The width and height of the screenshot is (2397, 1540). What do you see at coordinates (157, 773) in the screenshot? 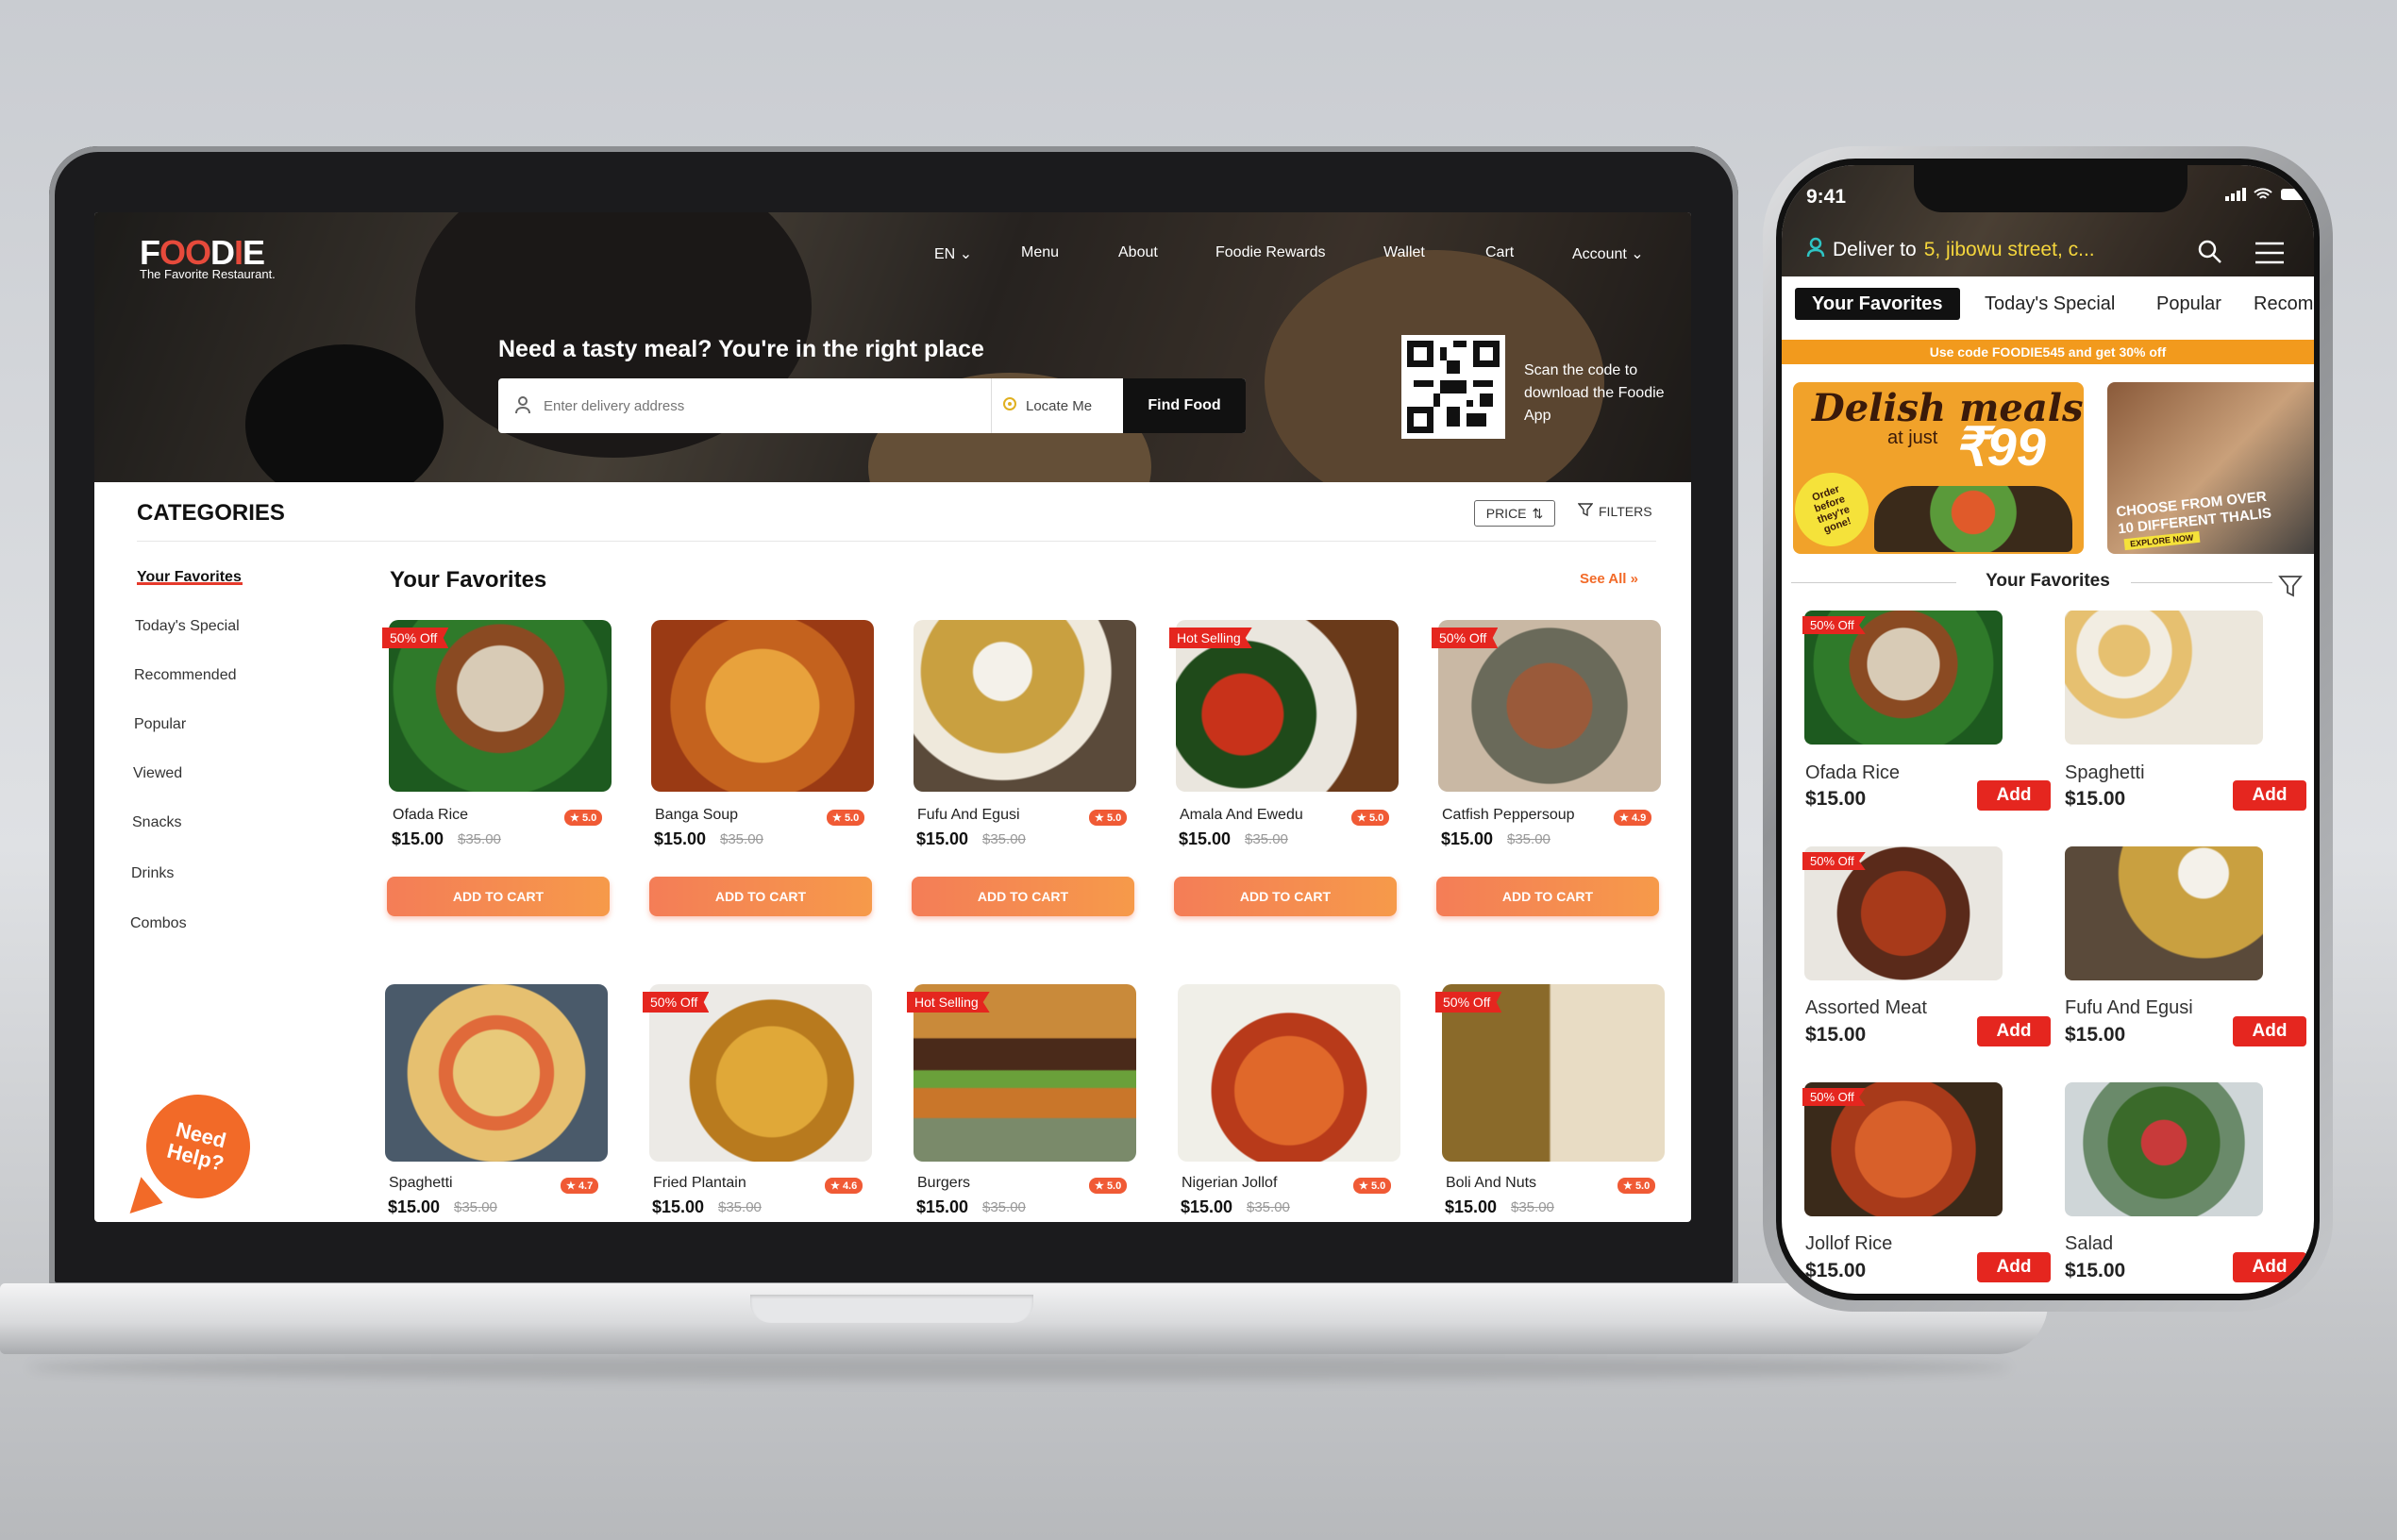
I see `category-viewed: Viewed` at bounding box center [157, 773].